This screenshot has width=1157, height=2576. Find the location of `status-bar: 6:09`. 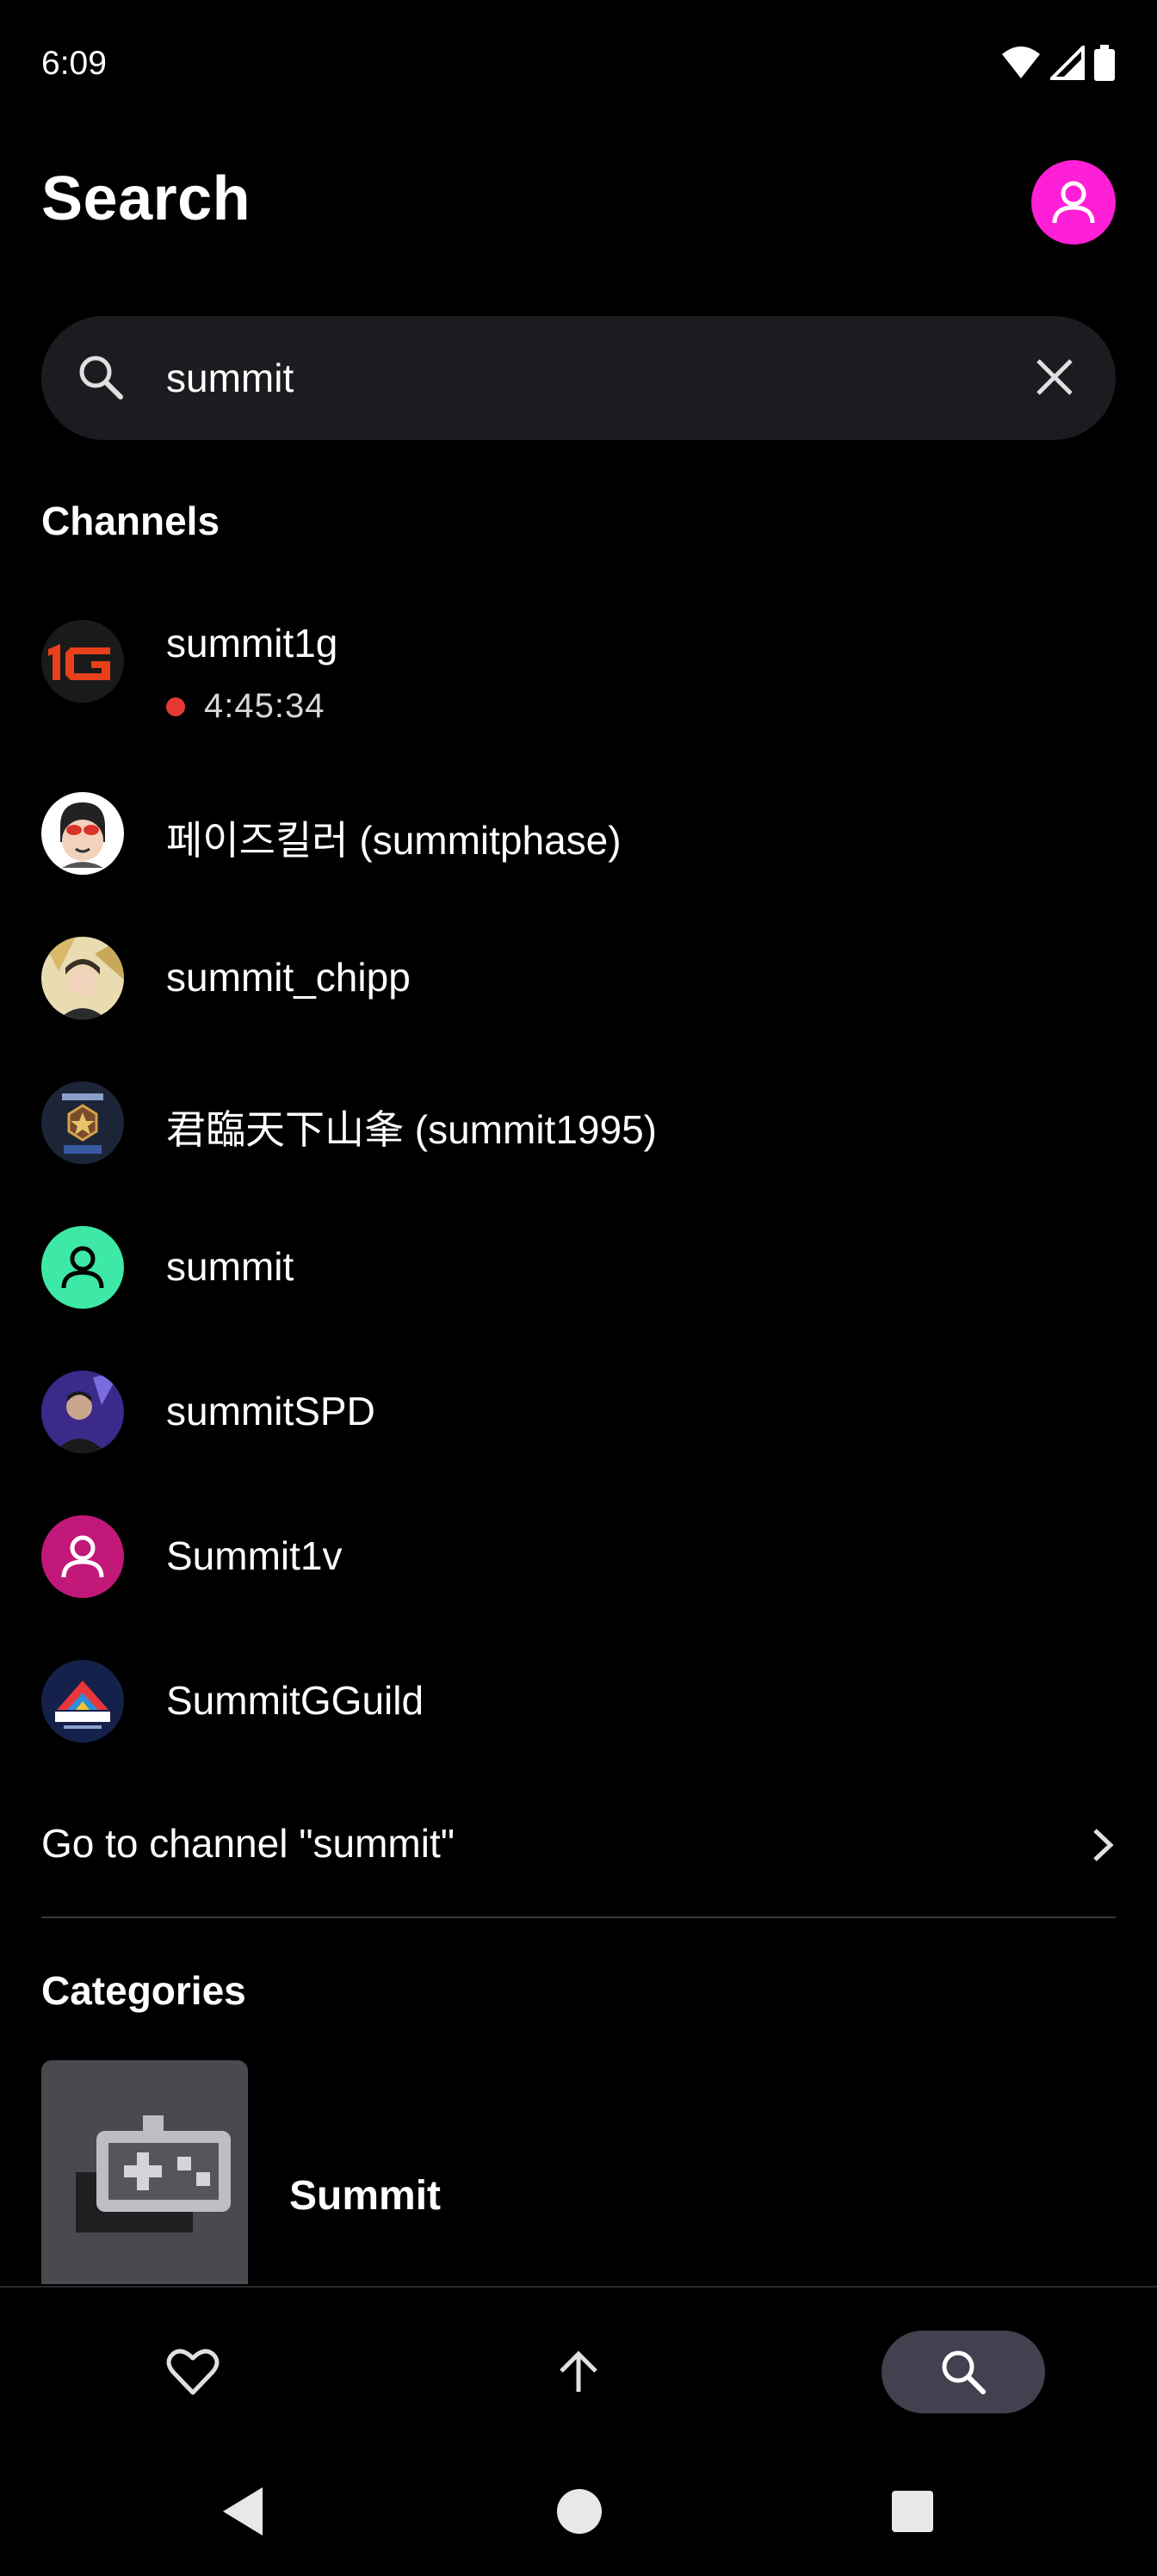

status-bar: 6:09 is located at coordinates (579, 64).